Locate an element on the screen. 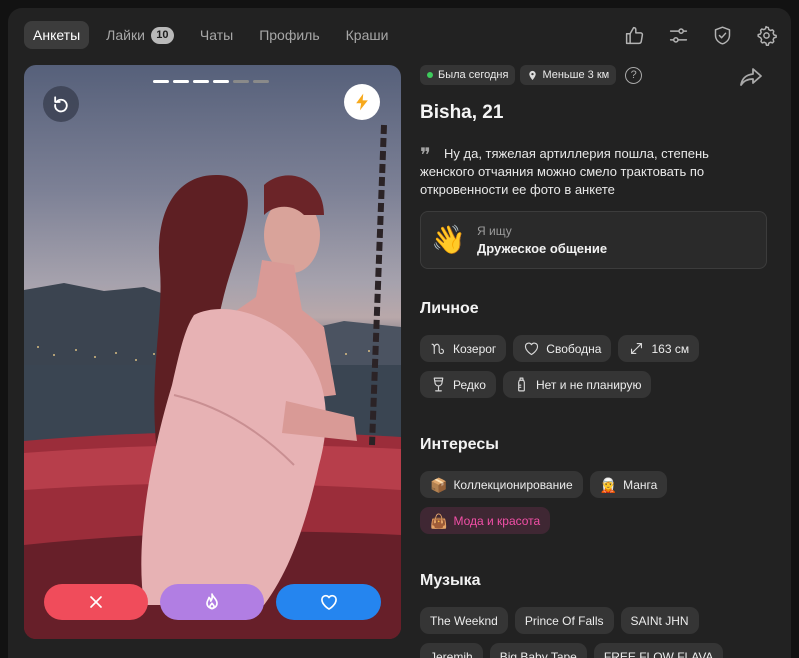 The height and width of the screenshot is (658, 799). tab-chats: Чаты is located at coordinates (216, 35).